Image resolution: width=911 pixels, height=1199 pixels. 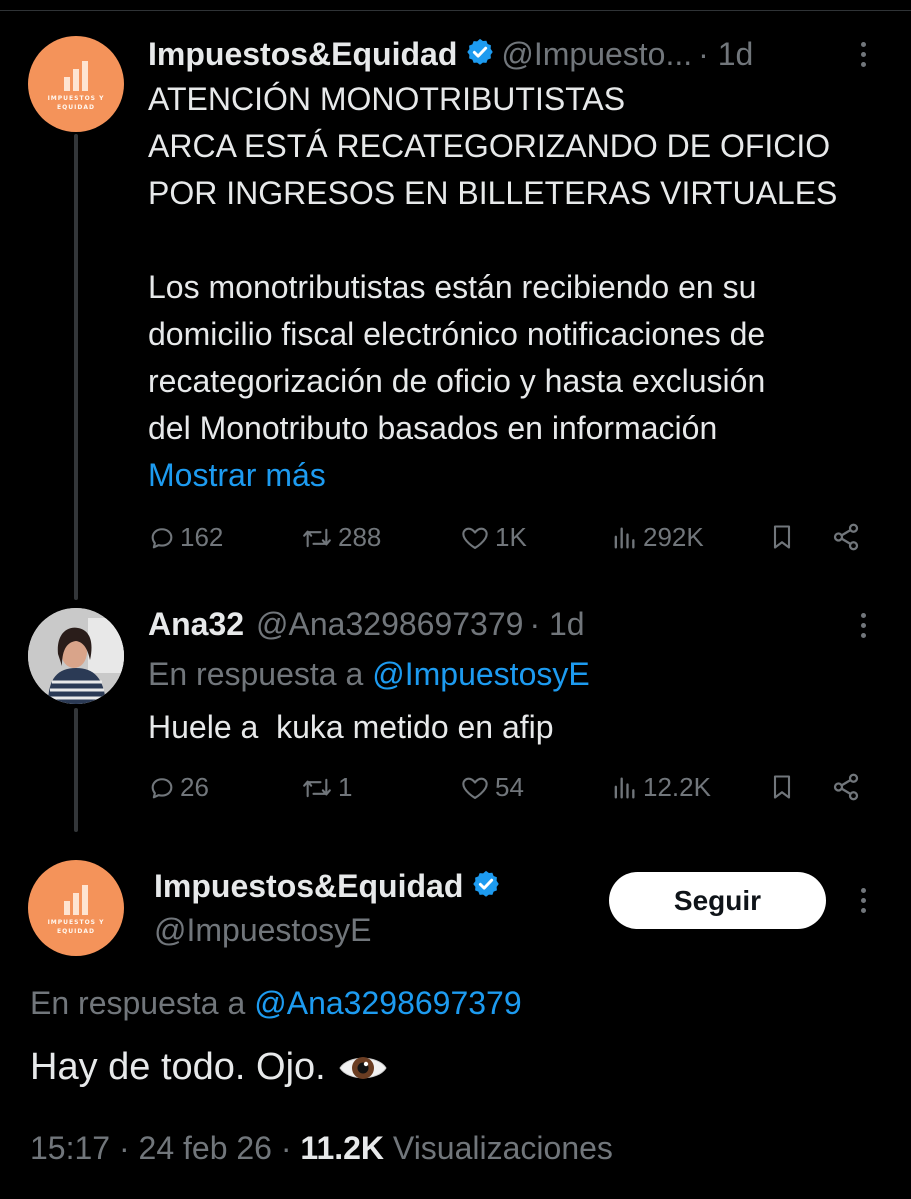 I want to click on tweet-line: ARCA ESTÁ RECATEGORIZANDO DE OFICIO, so click(x=489, y=146).